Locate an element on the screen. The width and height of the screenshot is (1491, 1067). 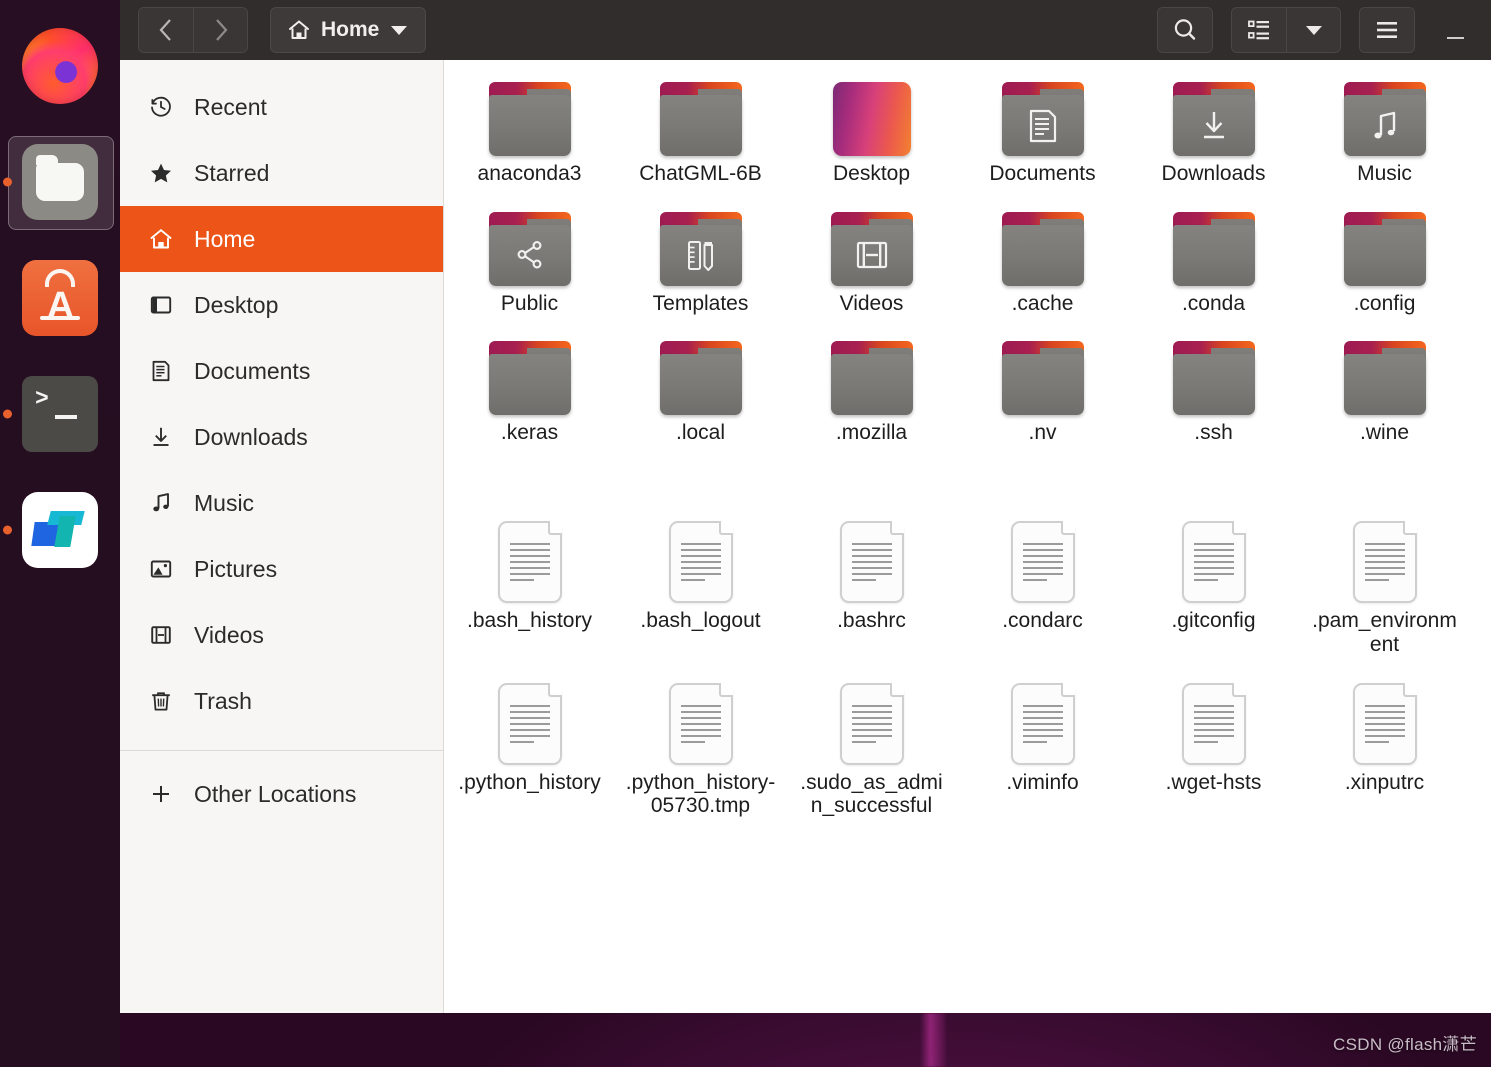
share-emblem-icon is located at coordinates (530, 255).